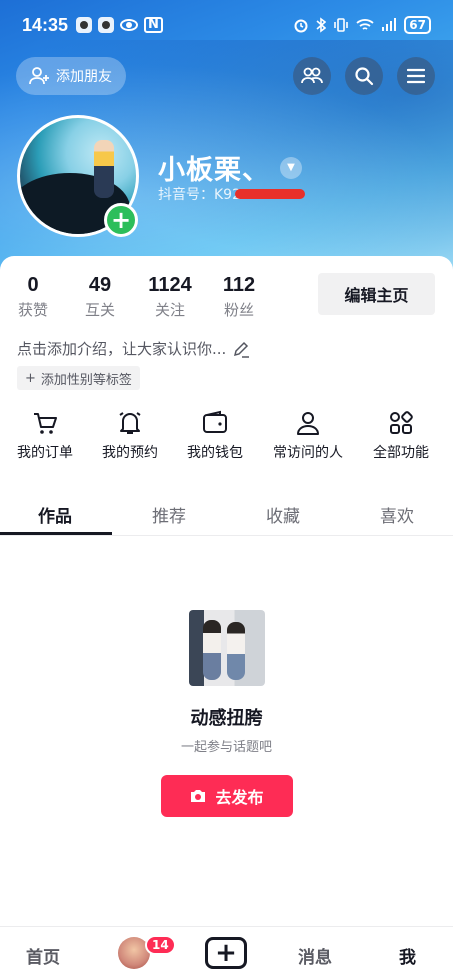 Image resolution: width=453 pixels, height=980 pixels. What do you see at coordinates (45, 436) in the screenshot?
I see `feature-my-orders: 我的订单` at bounding box center [45, 436].